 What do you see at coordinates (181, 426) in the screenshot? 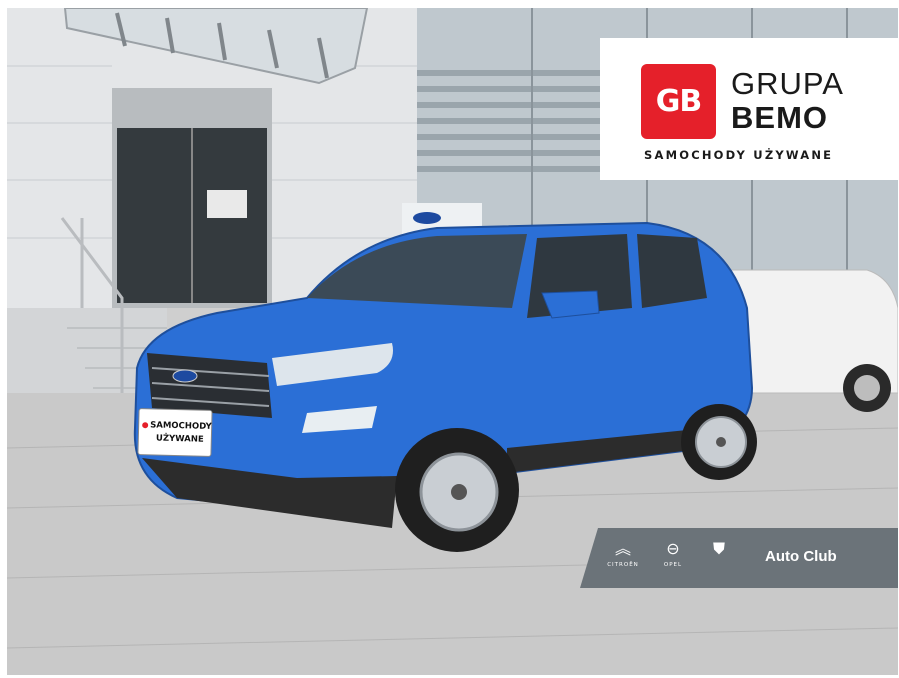
I see `plate-line1: SAMOCHODY` at bounding box center [181, 426].